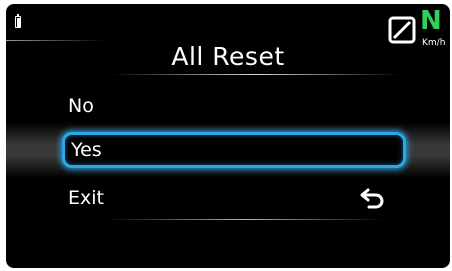 The height and width of the screenshot is (271, 452). What do you see at coordinates (234, 106) in the screenshot?
I see `menu-item-no: No` at bounding box center [234, 106].